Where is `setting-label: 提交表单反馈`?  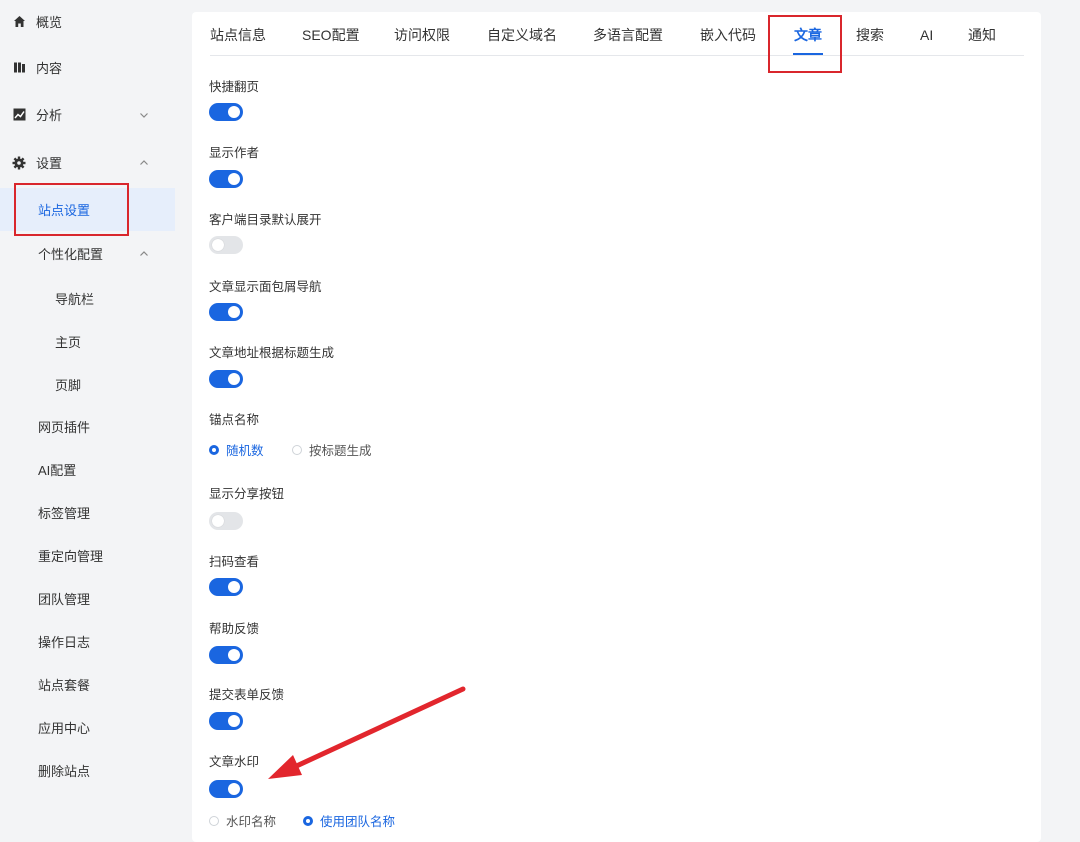
setting-label: 提交表单反馈 is located at coordinates (247, 695).